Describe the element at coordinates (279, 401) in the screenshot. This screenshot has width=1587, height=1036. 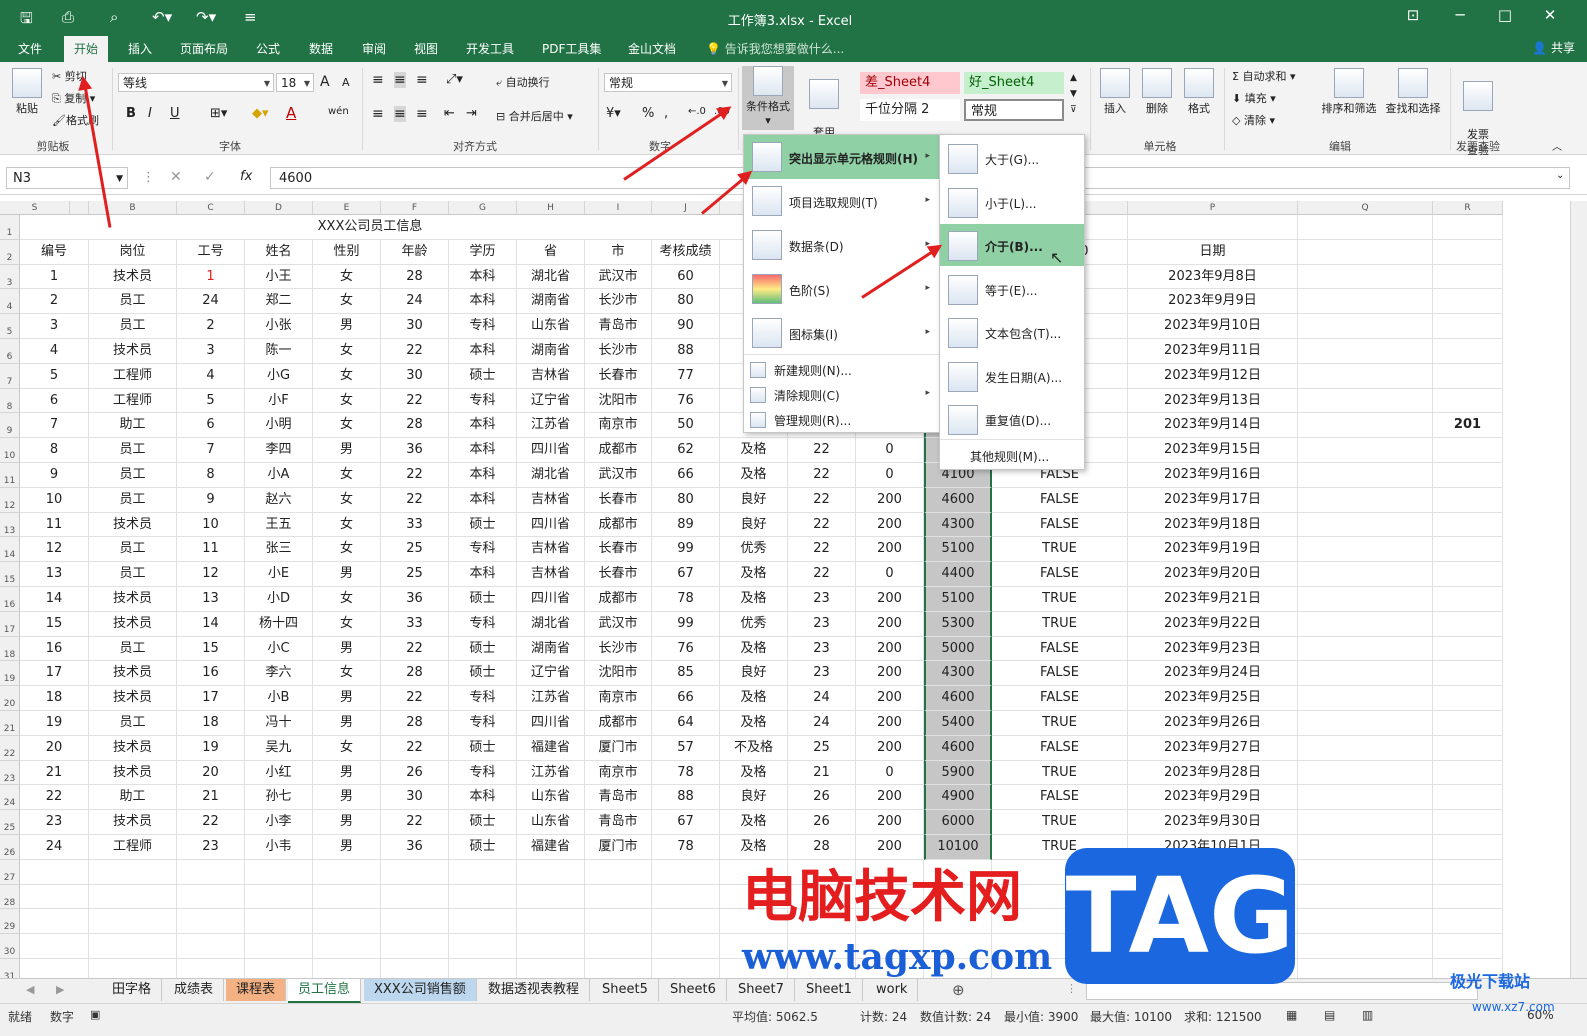
I see `data-cell: 小F` at that location.